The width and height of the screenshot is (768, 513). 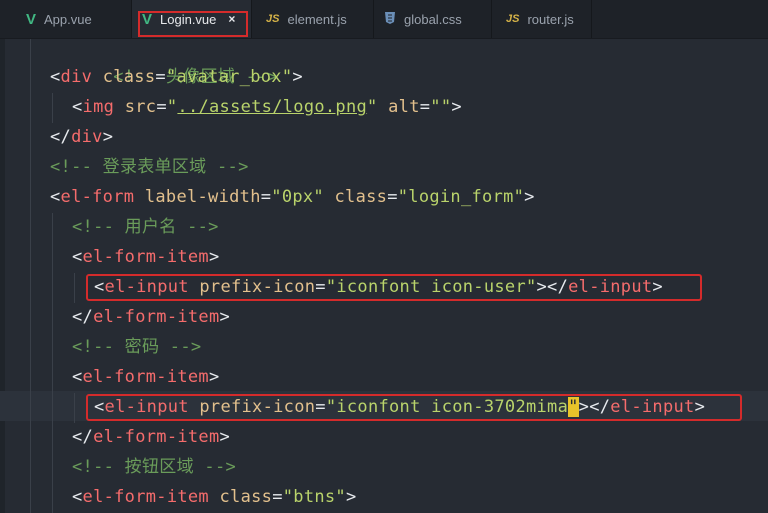 I want to click on code-line: <el-form-item class="btns">, so click(x=214, y=497).